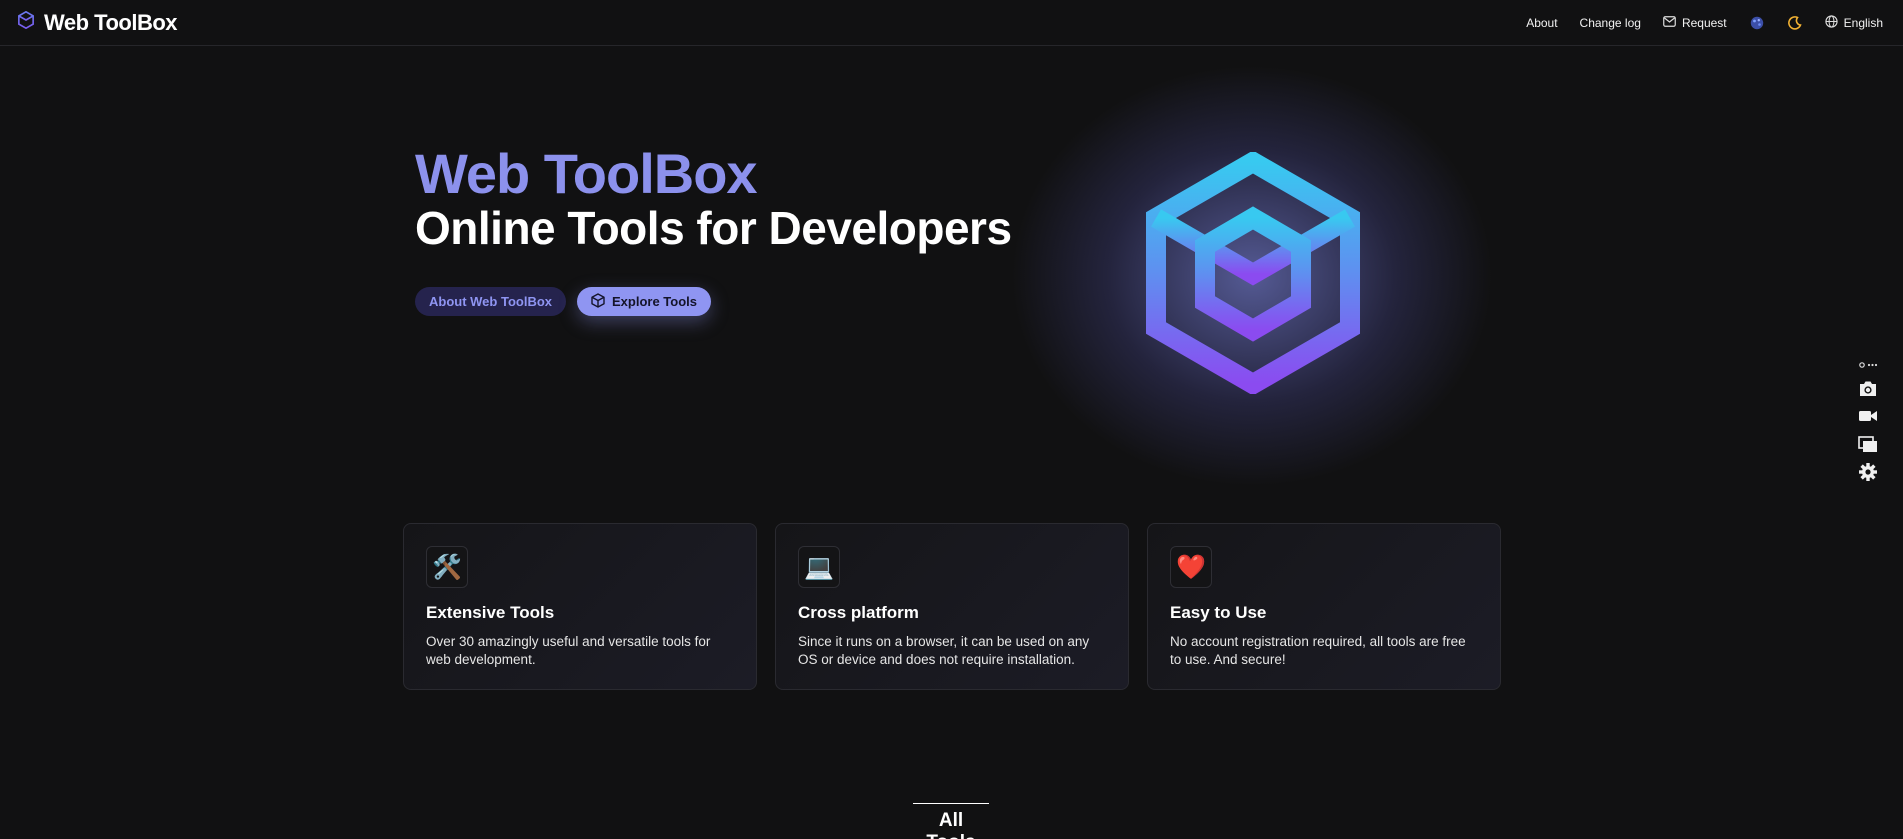 Image resolution: width=1903 pixels, height=839 pixels. I want to click on language-label: English, so click(1863, 22).